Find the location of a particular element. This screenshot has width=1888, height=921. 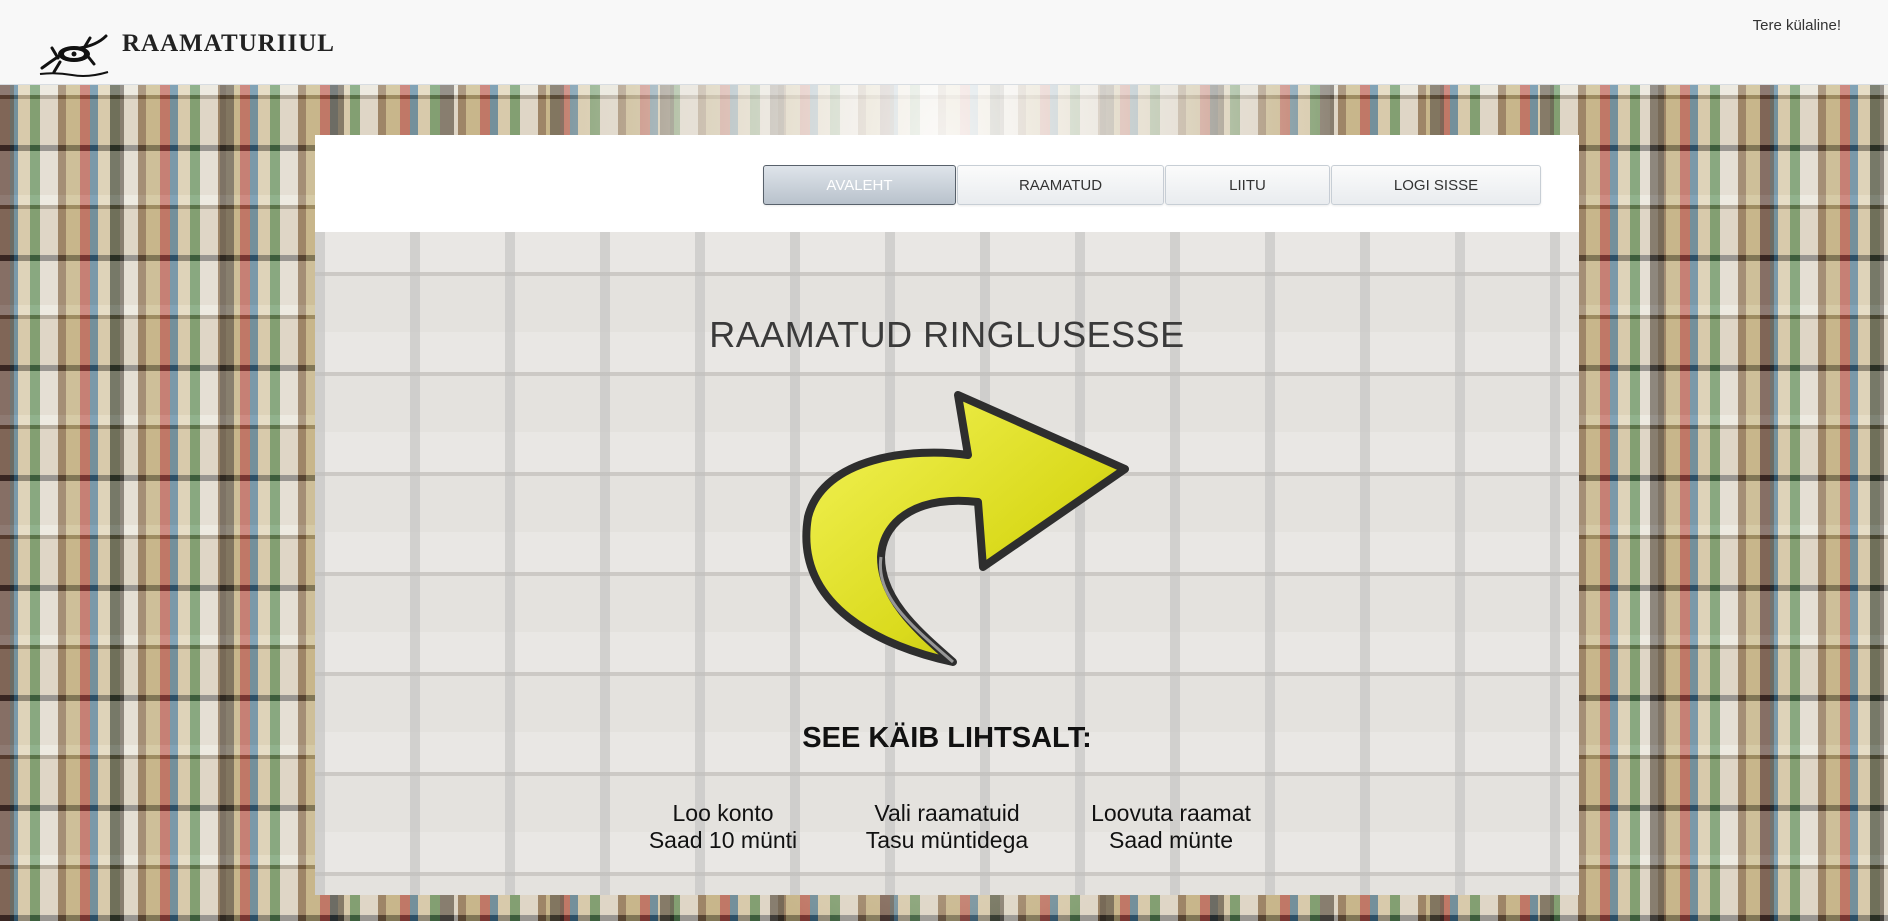

step-line: Saad münte is located at coordinates (1171, 840).